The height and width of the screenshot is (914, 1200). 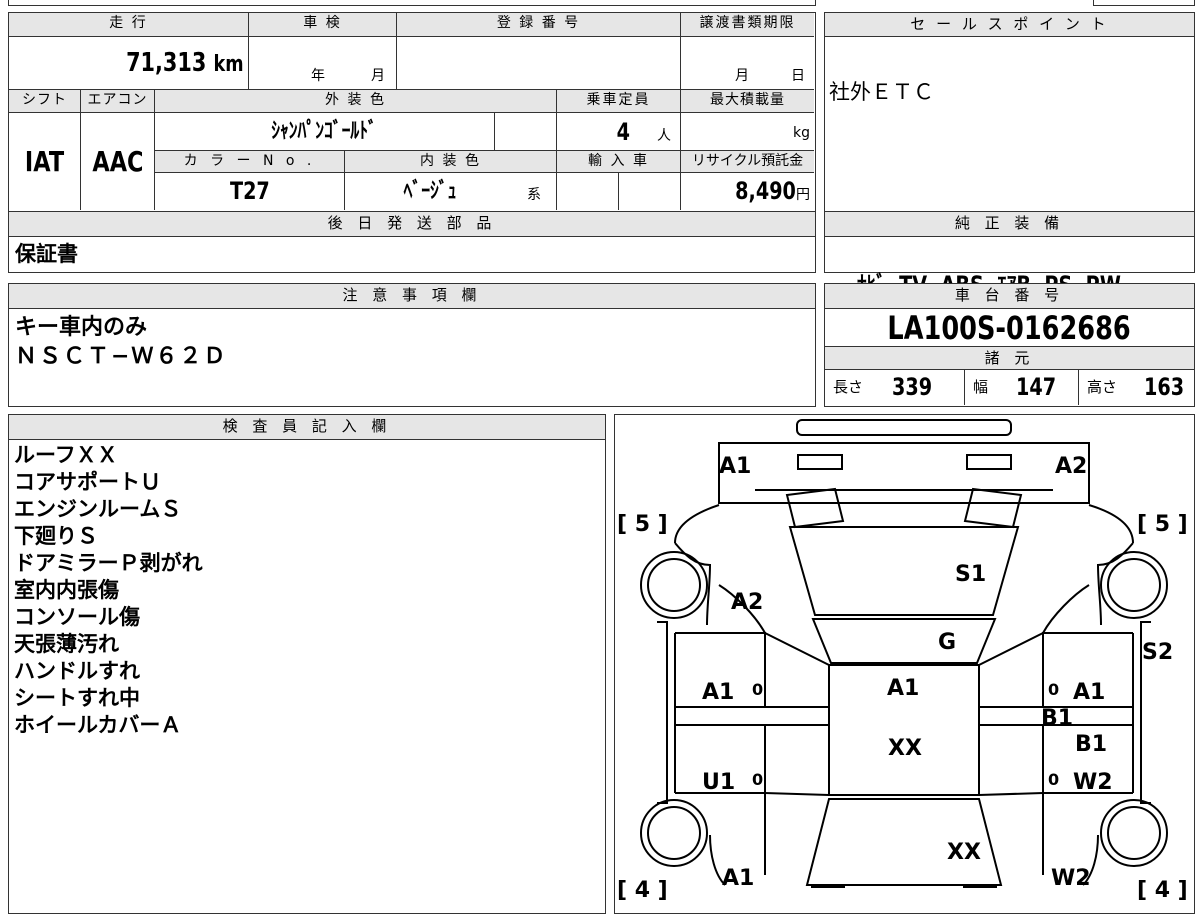 What do you see at coordinates (378, 76) in the screenshot?
I see `inspection-month: 月` at bounding box center [378, 76].